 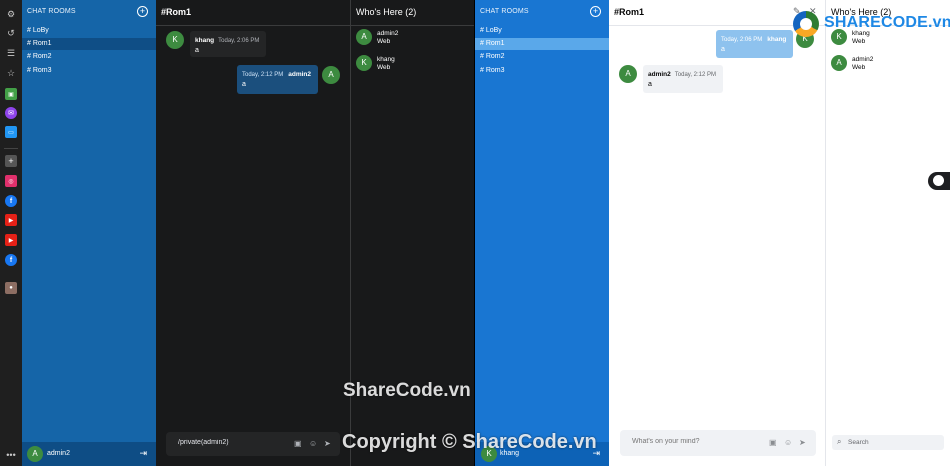 I want to click on logo-mark-icon, so click(x=806, y=24).